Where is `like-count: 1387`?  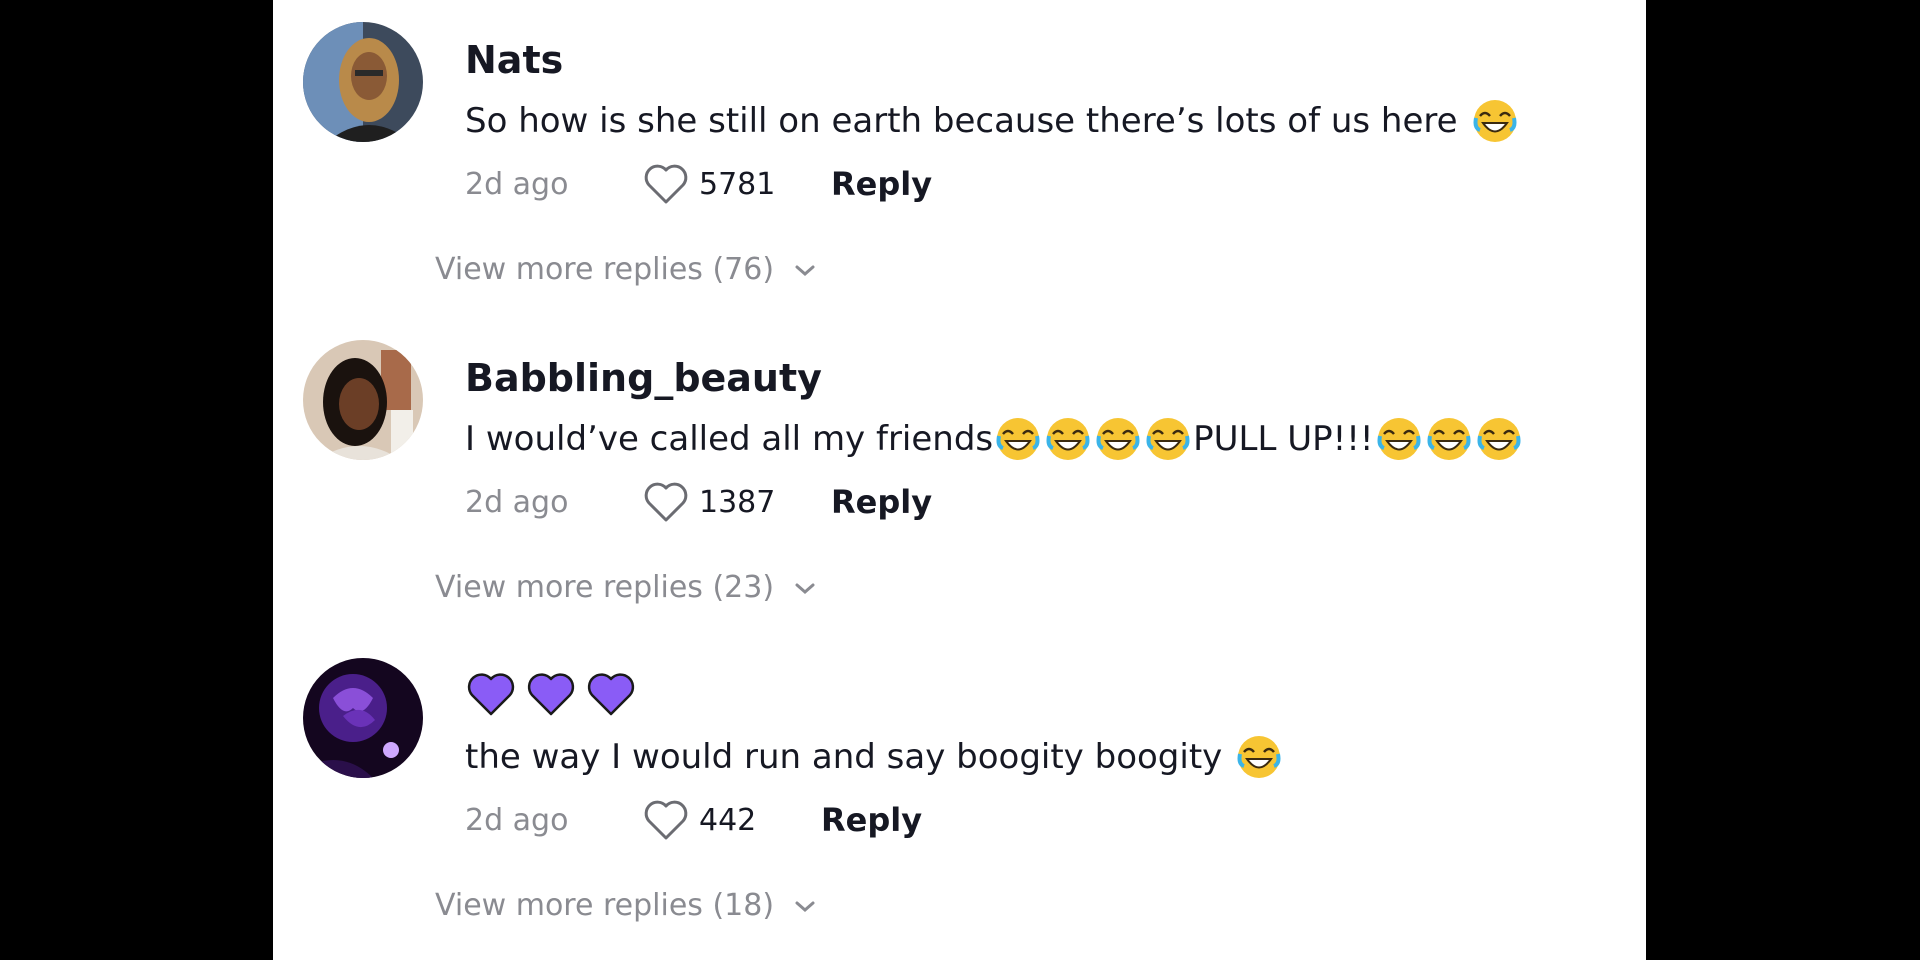 like-count: 1387 is located at coordinates (737, 502).